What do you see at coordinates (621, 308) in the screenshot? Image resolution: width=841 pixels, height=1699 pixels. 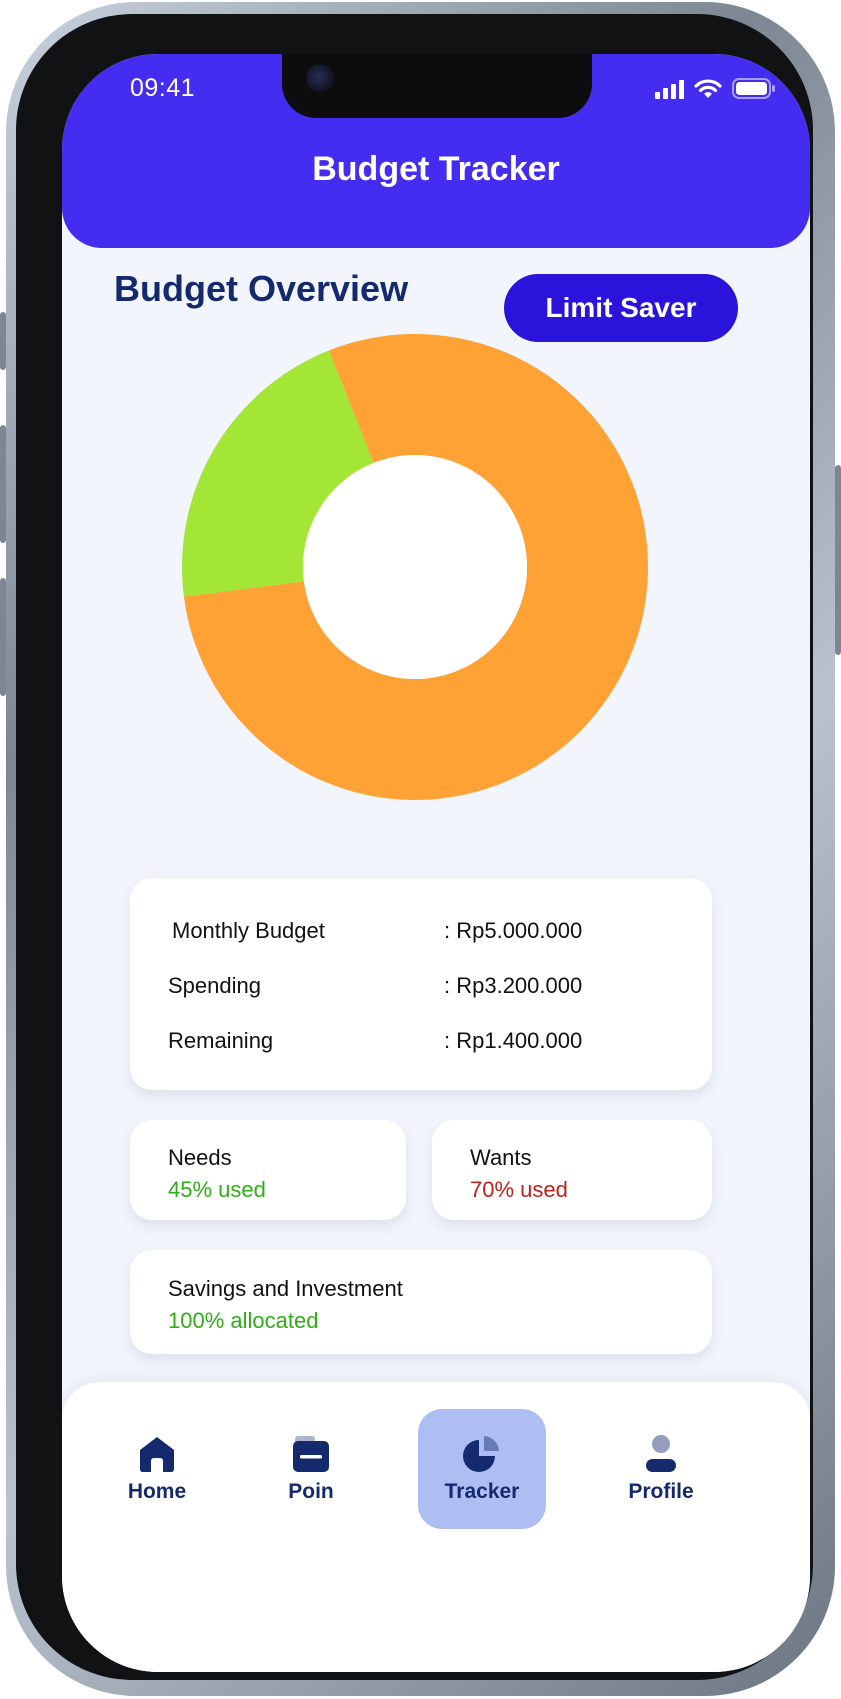 I see `limit-saver-button: Limit Saver` at bounding box center [621, 308].